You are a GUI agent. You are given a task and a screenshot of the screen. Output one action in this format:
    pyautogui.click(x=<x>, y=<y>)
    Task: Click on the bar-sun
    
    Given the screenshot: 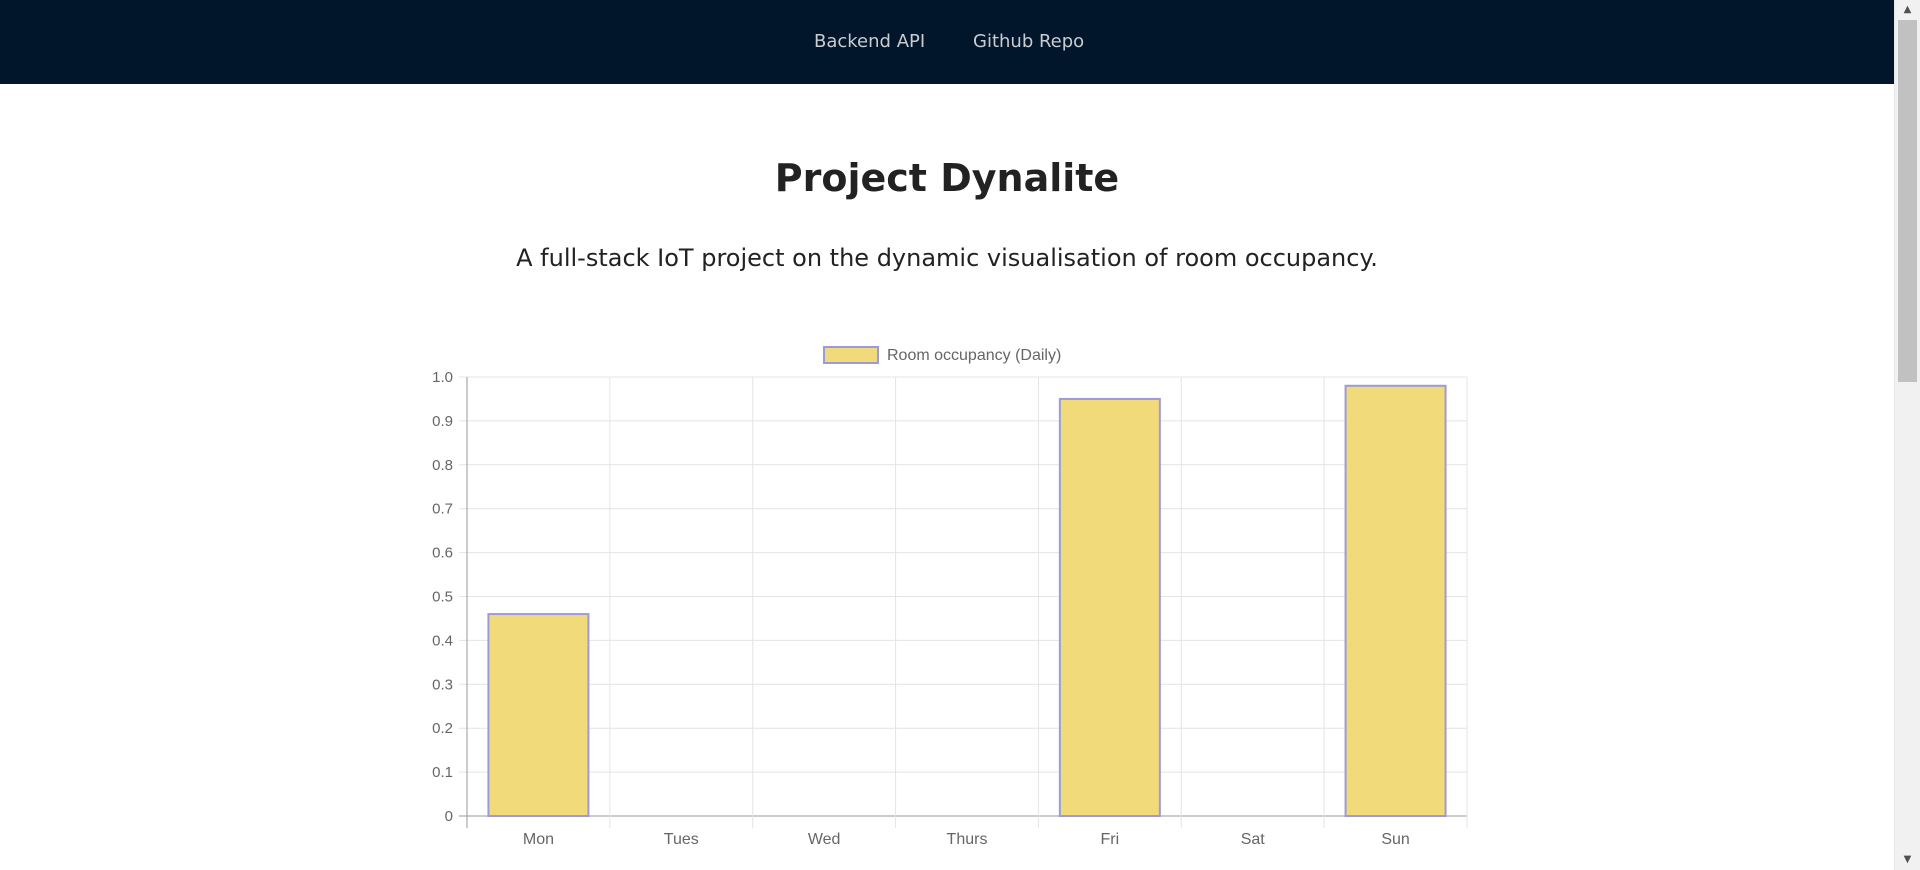 What is the action you would take?
    pyautogui.click(x=1395, y=600)
    